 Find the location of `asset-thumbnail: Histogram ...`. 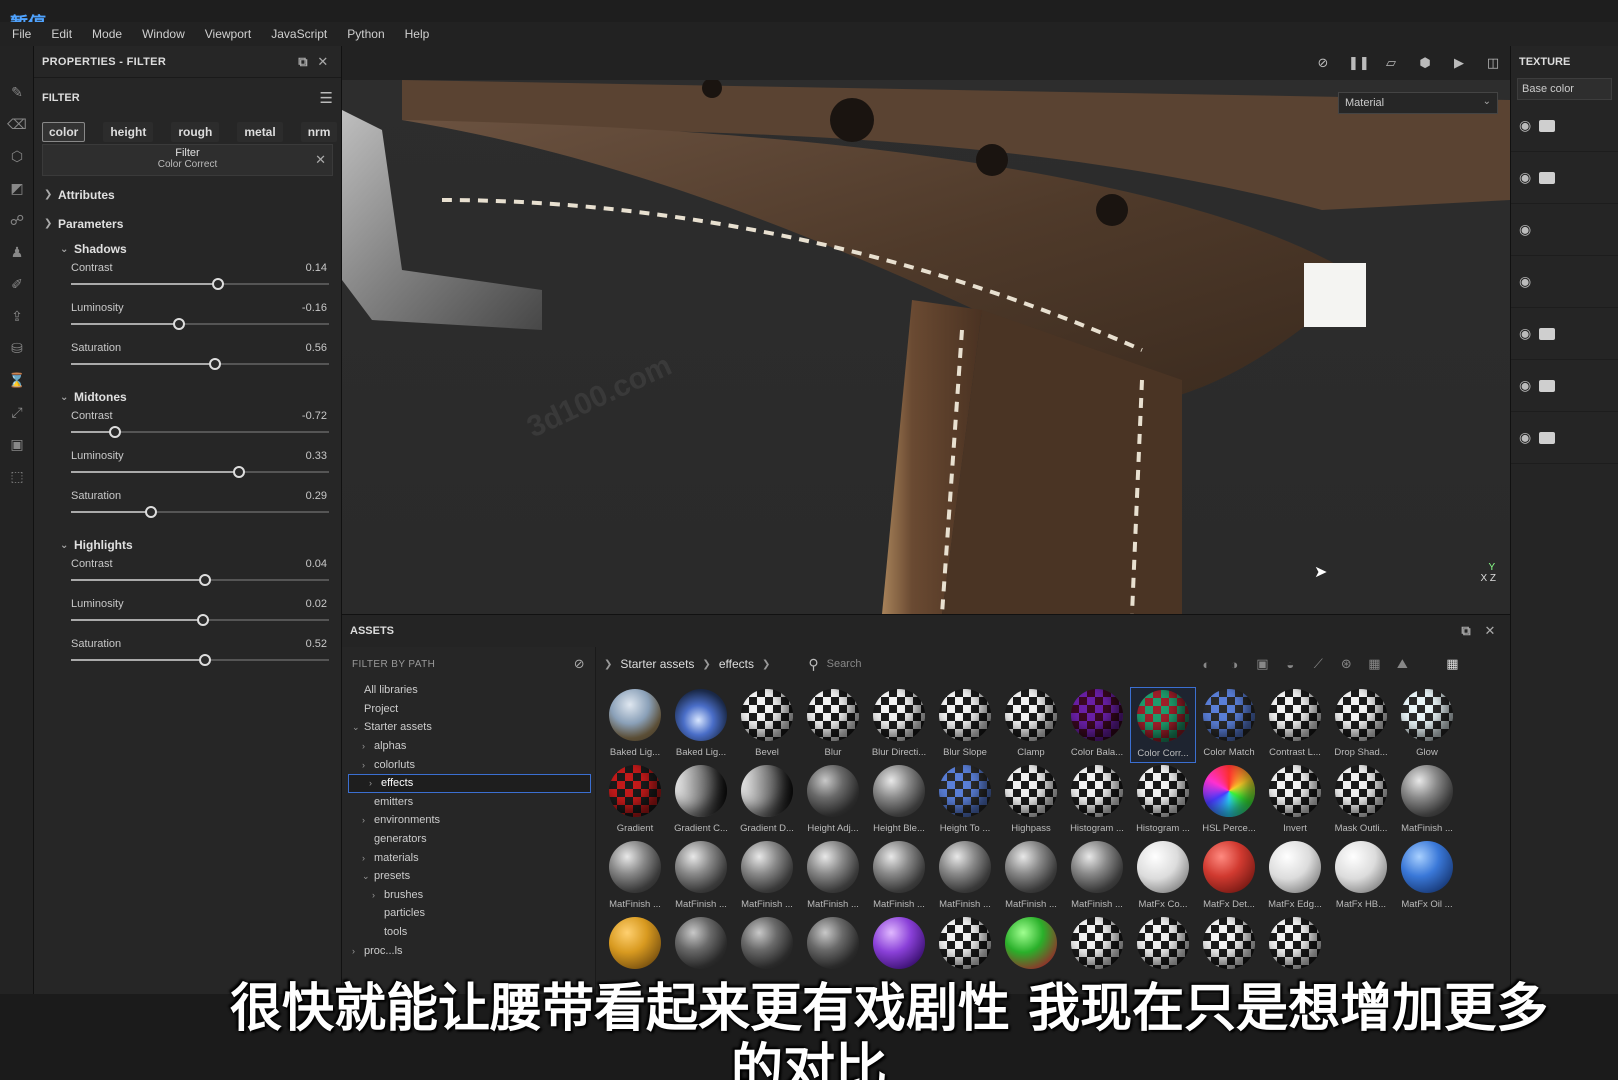

asset-thumbnail: Histogram ... is located at coordinates (1097, 801).